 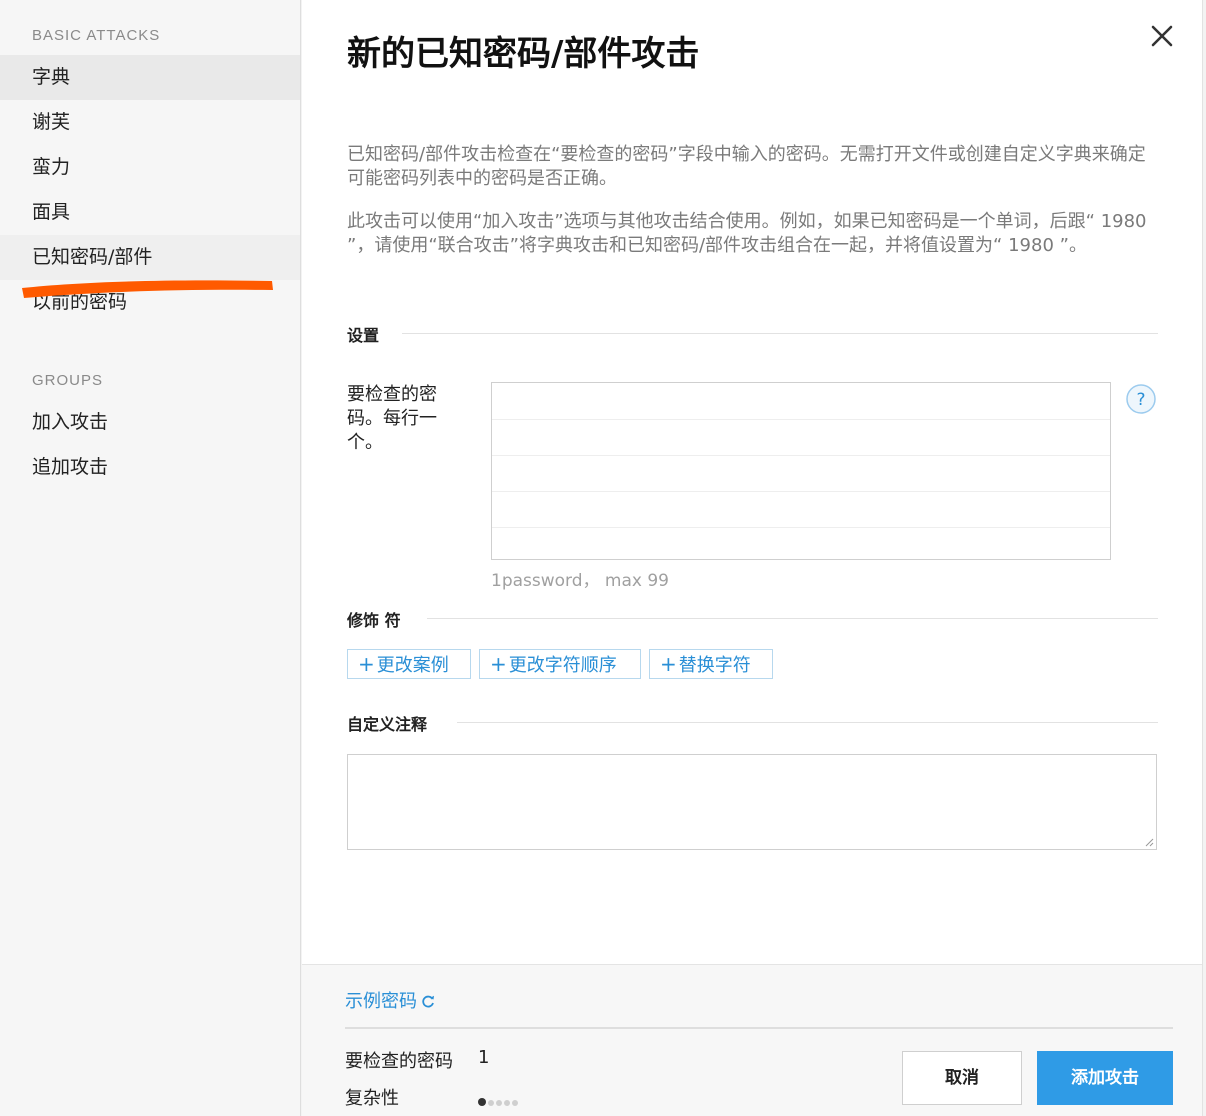 What do you see at coordinates (51, 167) in the screenshot?
I see `sidebar-item-label: 蛮力` at bounding box center [51, 167].